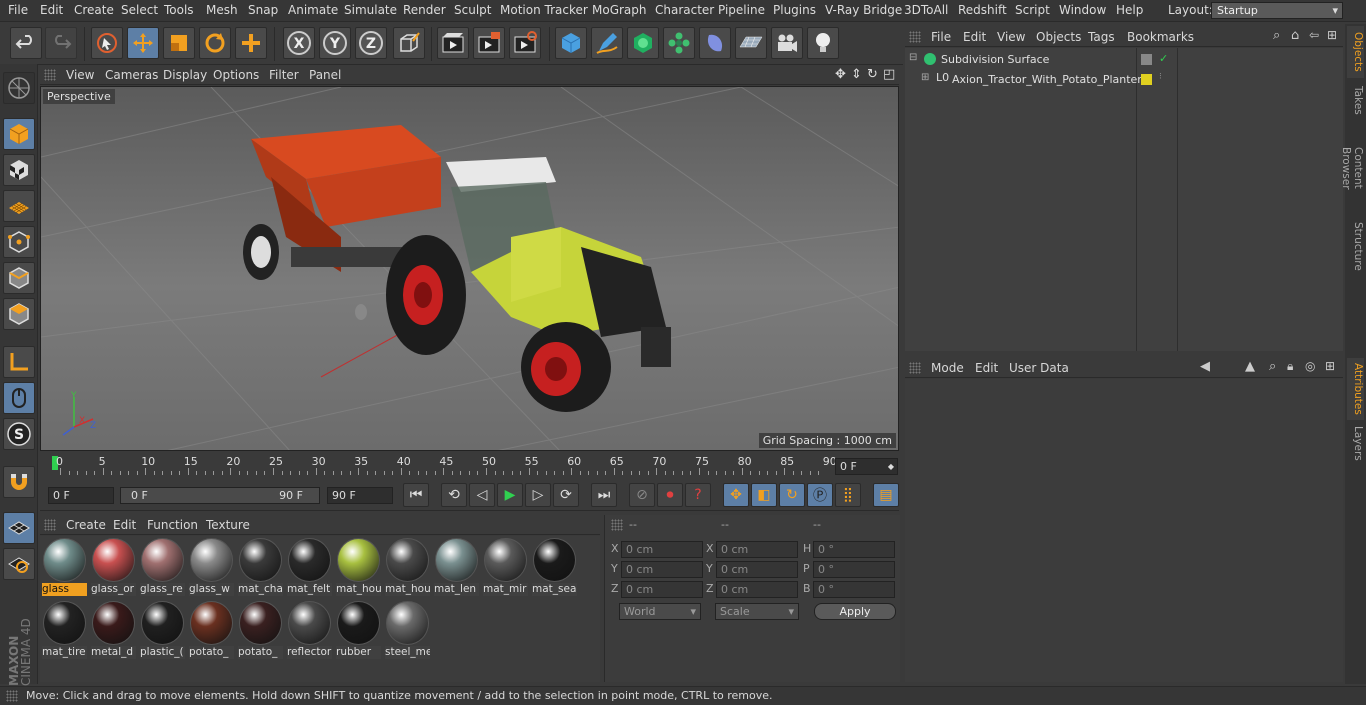 The height and width of the screenshot is (705, 1366). I want to click on collapse-icon: ⊟, so click(913, 57).